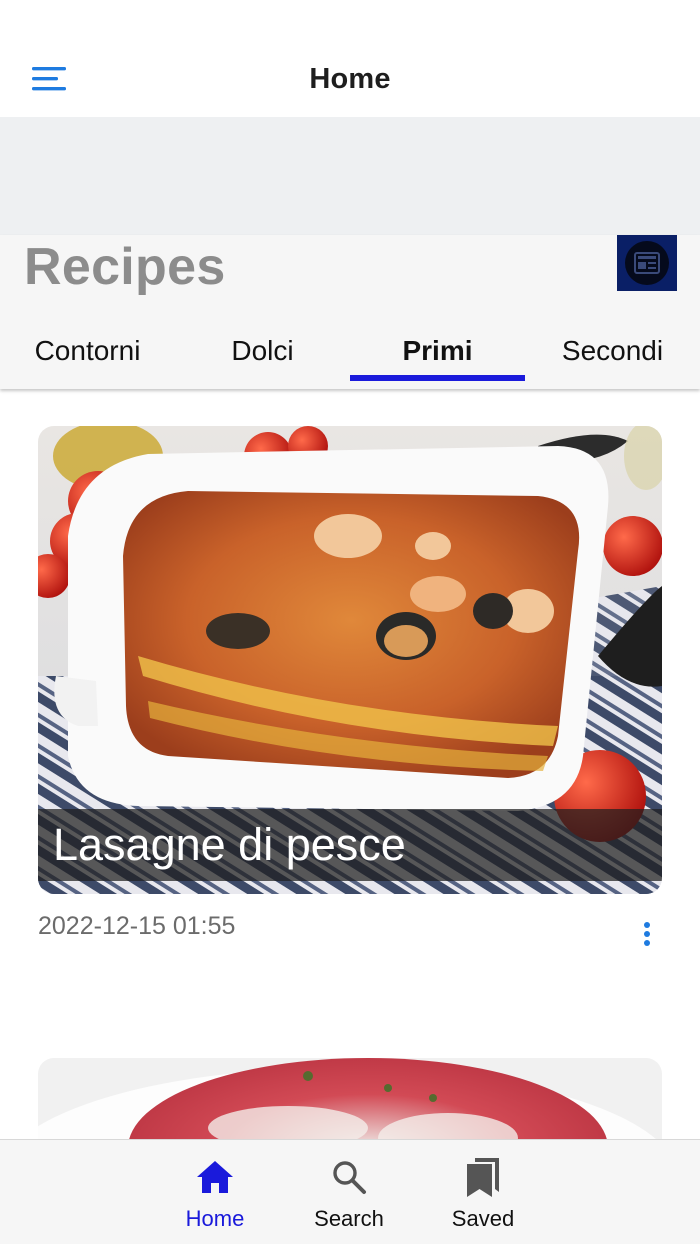  I want to click on tab-secondi: Secondi, so click(612, 353).